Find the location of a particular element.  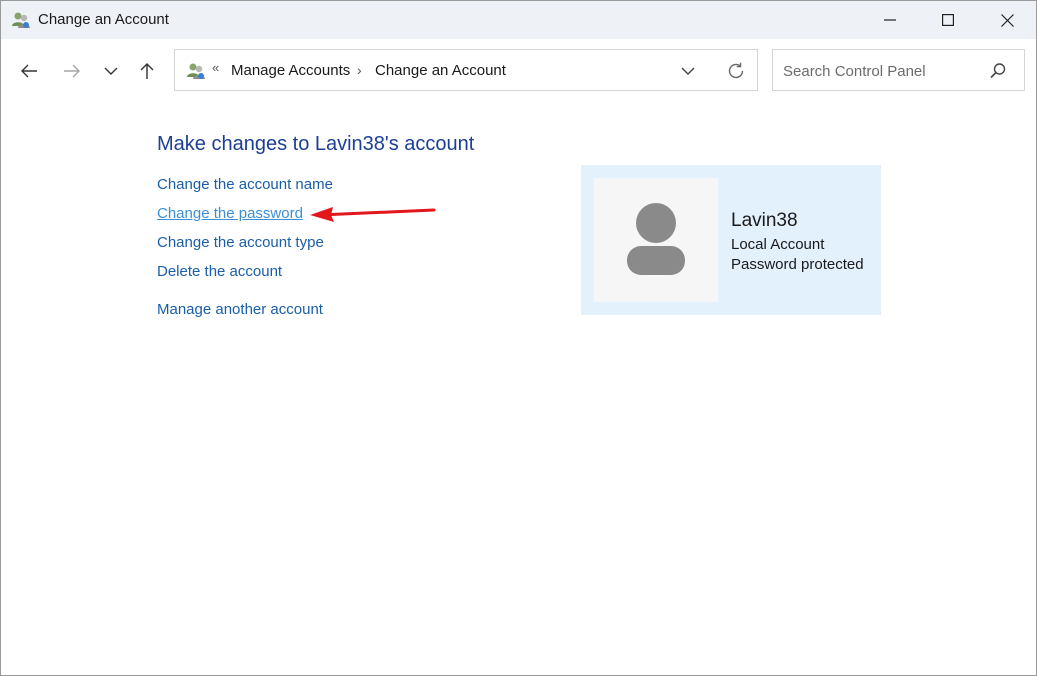

maximize-icon is located at coordinates (948, 20).